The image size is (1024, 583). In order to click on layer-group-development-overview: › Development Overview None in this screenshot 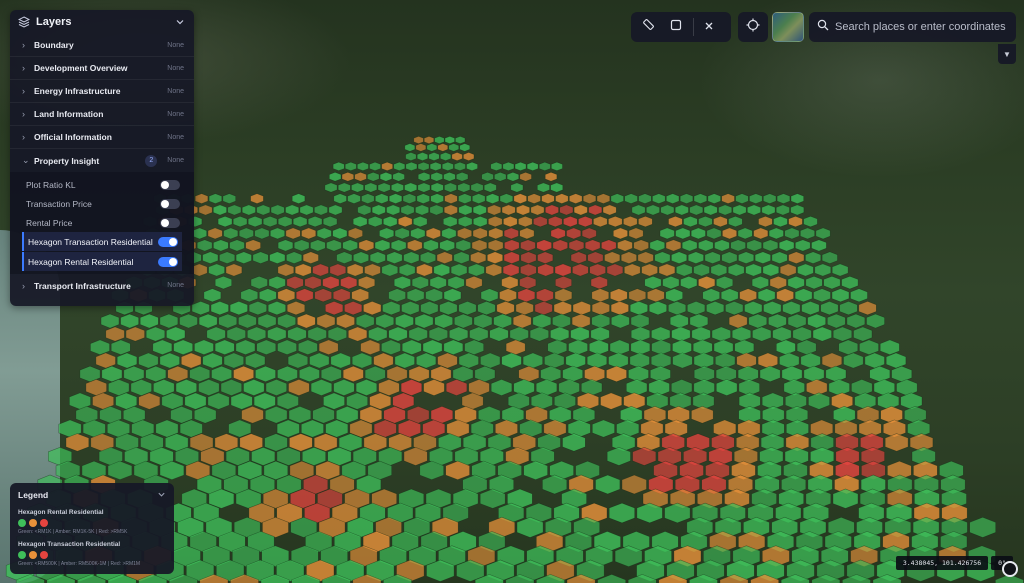, I will do `click(102, 68)`.